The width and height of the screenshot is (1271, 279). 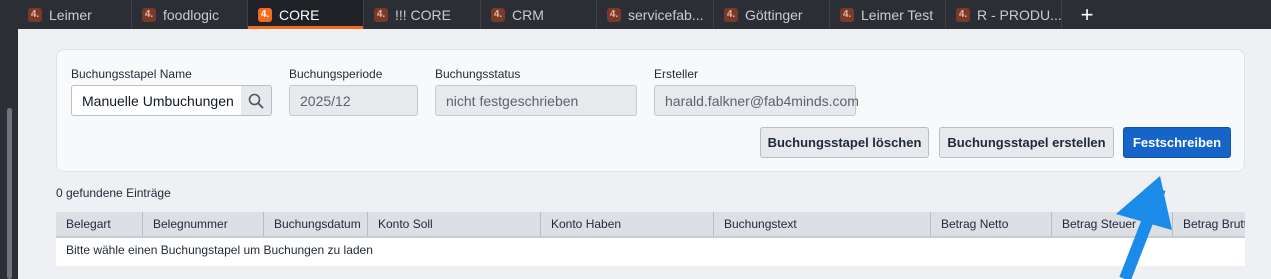 I want to click on tab-label: foodlogic, so click(x=191, y=14).